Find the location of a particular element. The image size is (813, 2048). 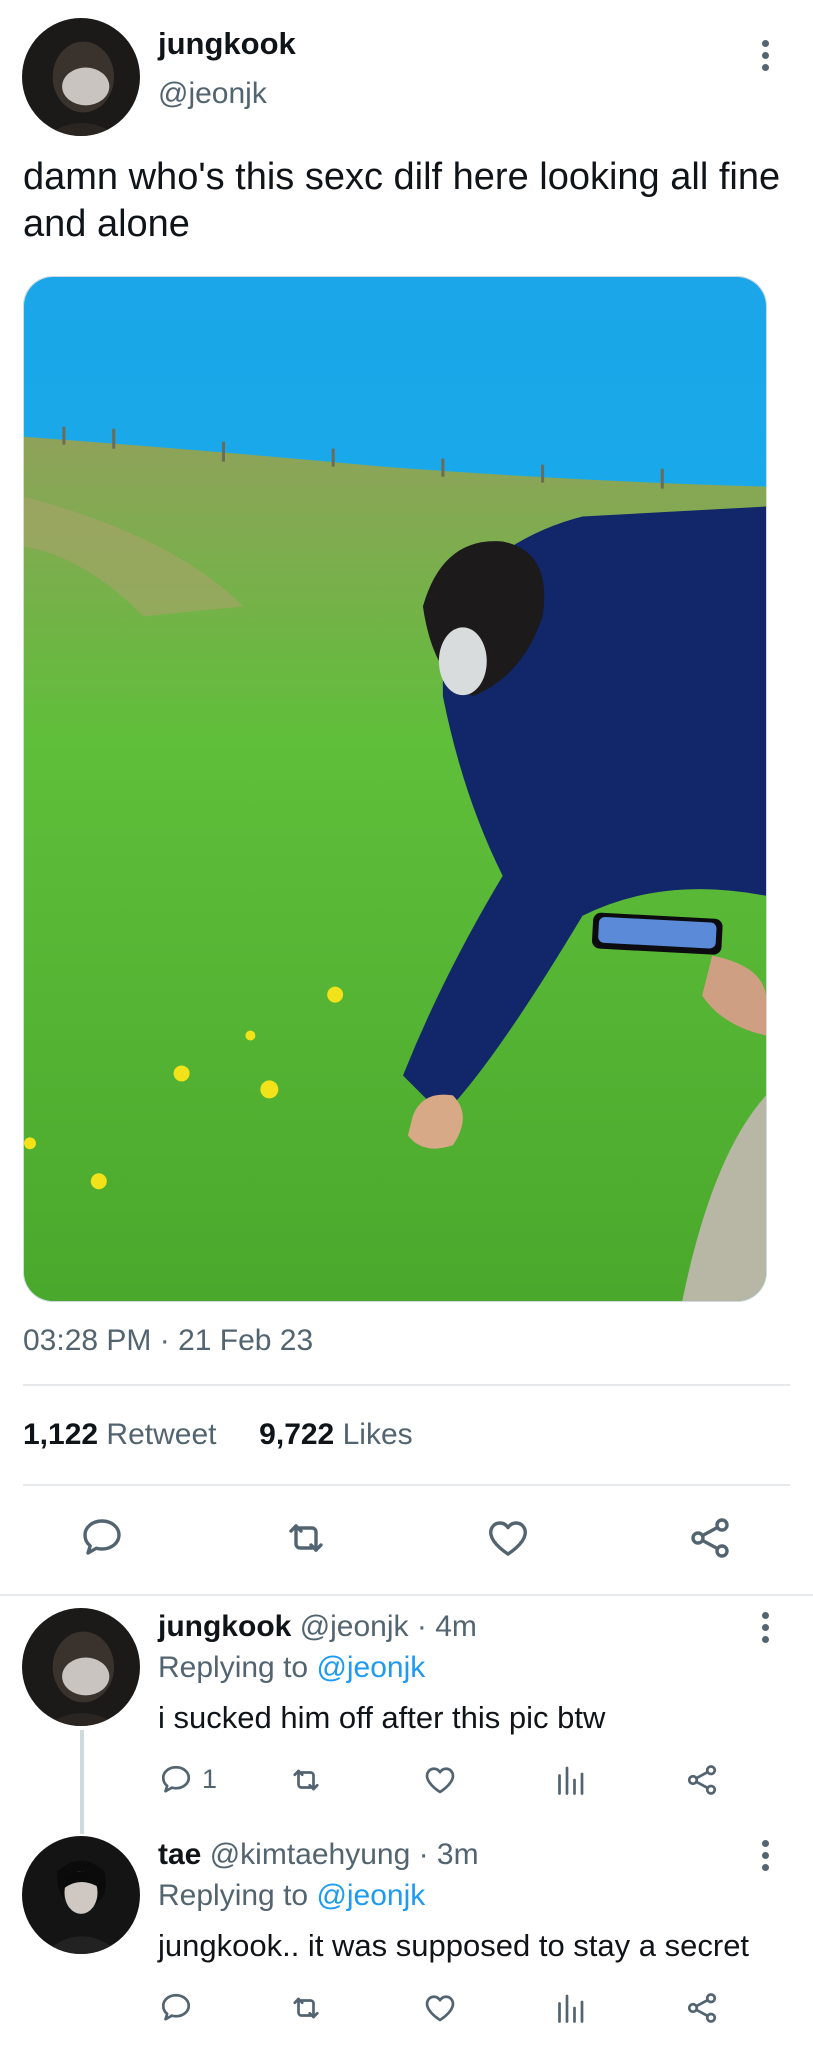

tweet-stats: 1,122 Retweet 9,722 Likes is located at coordinates (218, 1435).